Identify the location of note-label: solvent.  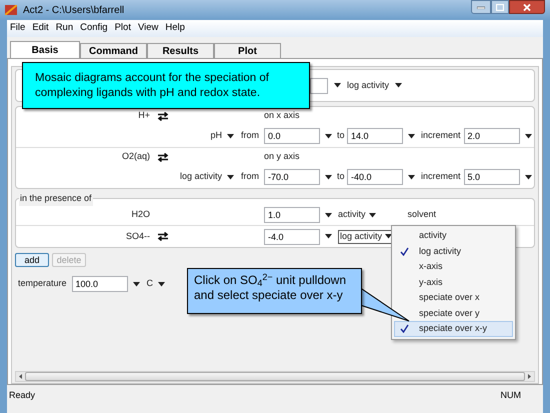
(422, 215).